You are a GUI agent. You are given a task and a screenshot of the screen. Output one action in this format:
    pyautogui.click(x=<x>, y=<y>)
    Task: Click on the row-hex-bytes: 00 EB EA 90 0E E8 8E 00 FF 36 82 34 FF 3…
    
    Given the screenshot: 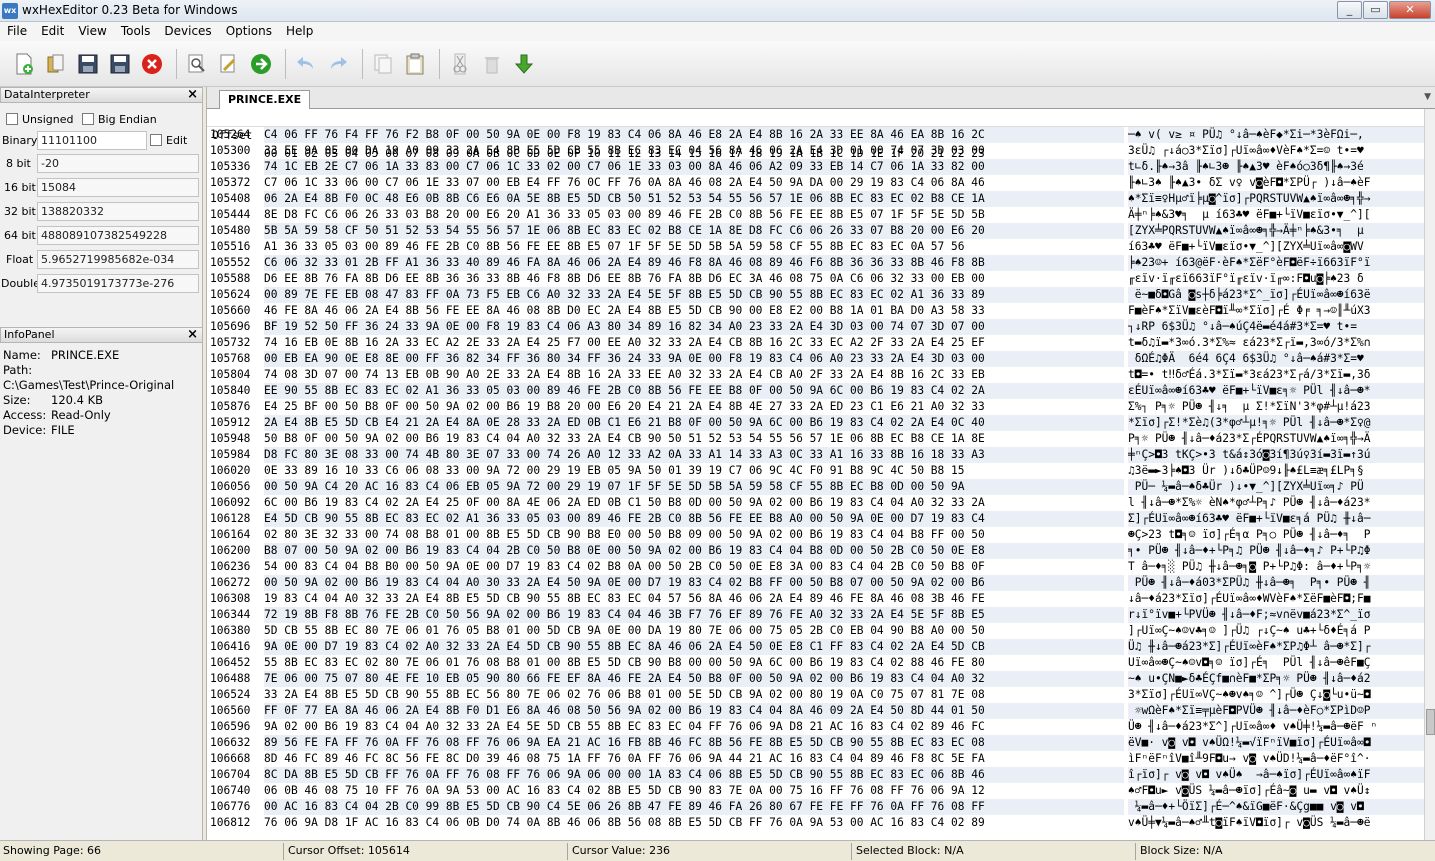 What is the action you would take?
    pyautogui.click(x=694, y=359)
    